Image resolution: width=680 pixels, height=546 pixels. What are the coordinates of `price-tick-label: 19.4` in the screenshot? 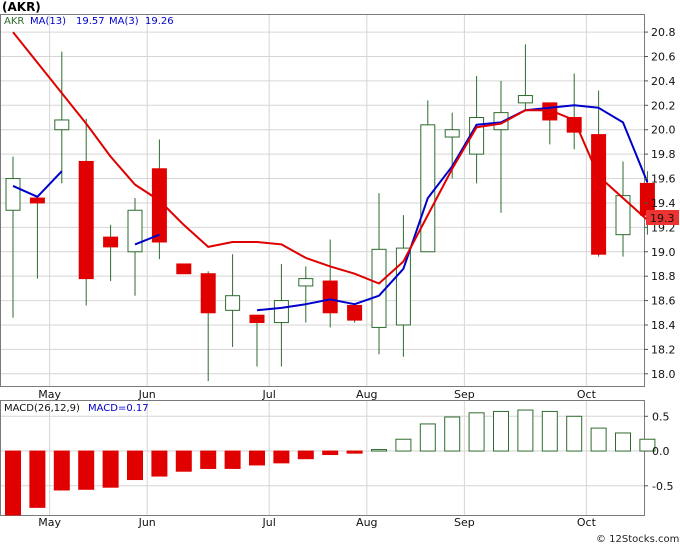 It's located at (663, 203).